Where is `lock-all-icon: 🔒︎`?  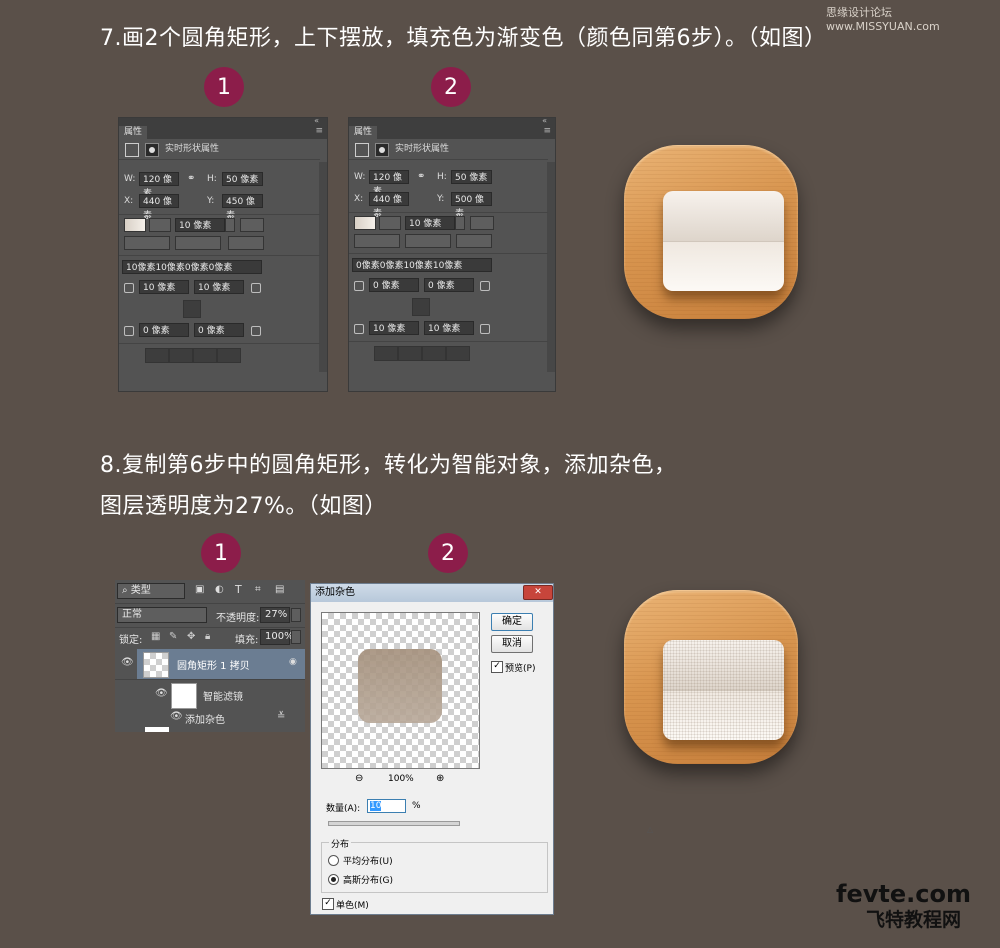
lock-all-icon: 🔒︎ is located at coordinates (207, 636).